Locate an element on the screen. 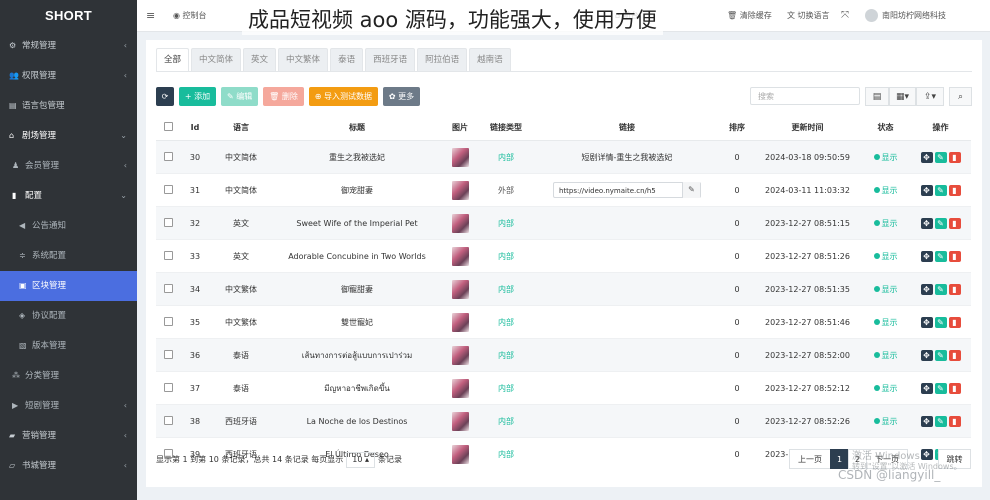  toggle-view-icon: ▤ is located at coordinates (877, 96).